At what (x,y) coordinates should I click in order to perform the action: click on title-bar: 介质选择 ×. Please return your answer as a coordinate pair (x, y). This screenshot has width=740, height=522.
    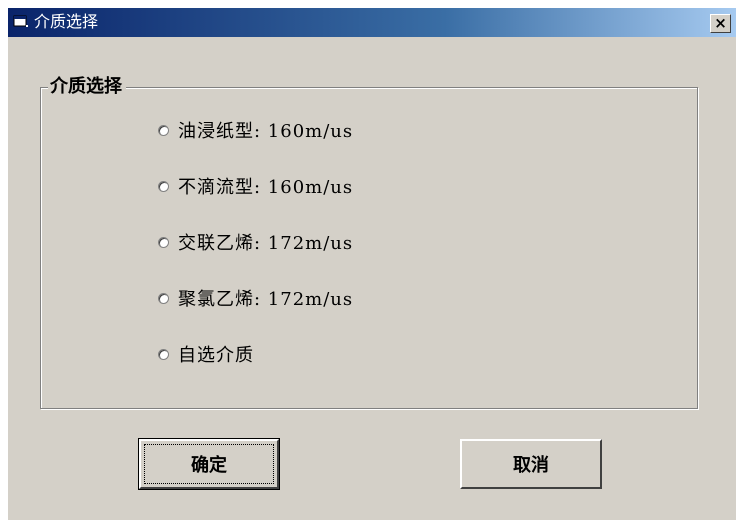
    Looking at the image, I should click on (372, 22).